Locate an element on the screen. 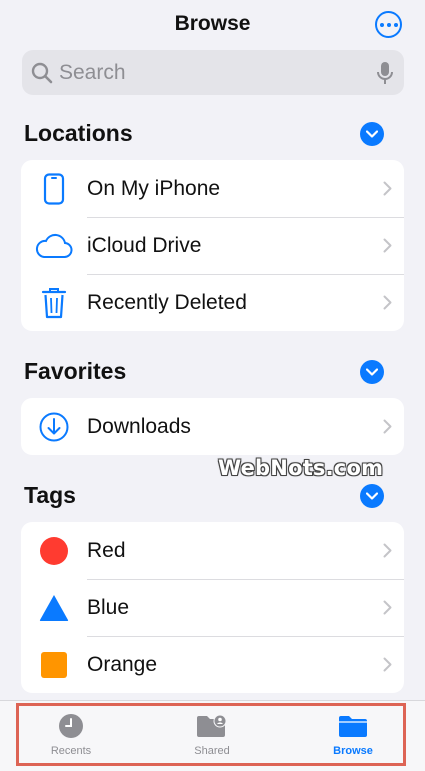 This screenshot has height=771, width=425. list-item-label: Downloads is located at coordinates (139, 426).